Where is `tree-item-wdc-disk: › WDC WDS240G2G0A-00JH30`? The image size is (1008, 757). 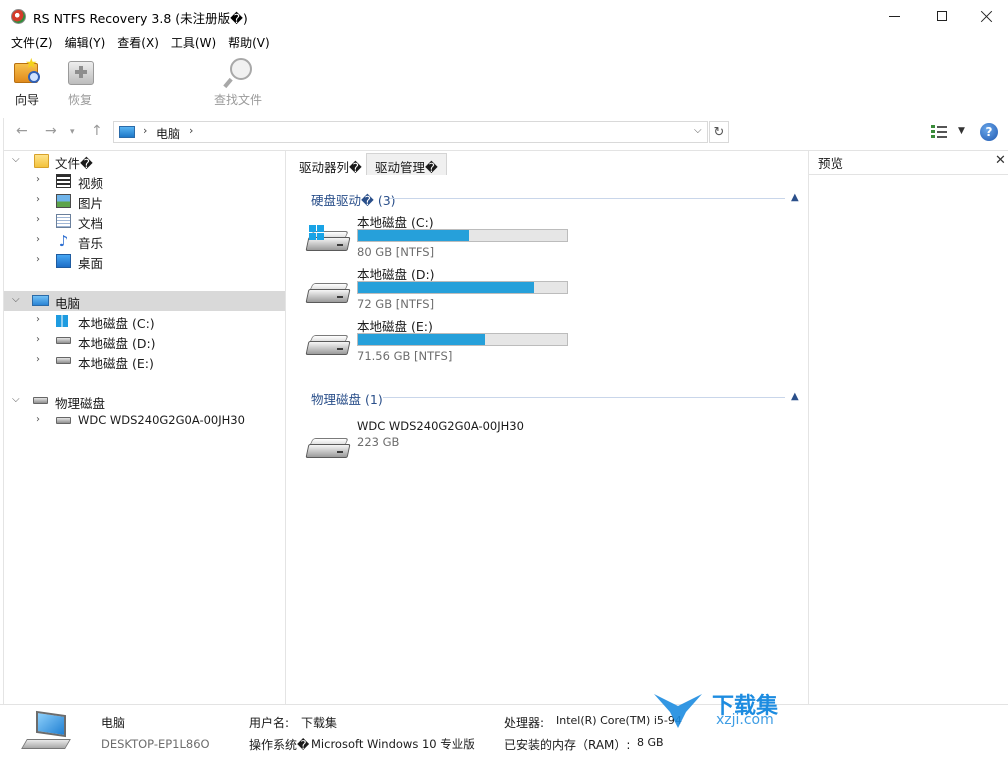 tree-item-wdc-disk: › WDC WDS240G2G0A-00JH30 is located at coordinates (144, 421).